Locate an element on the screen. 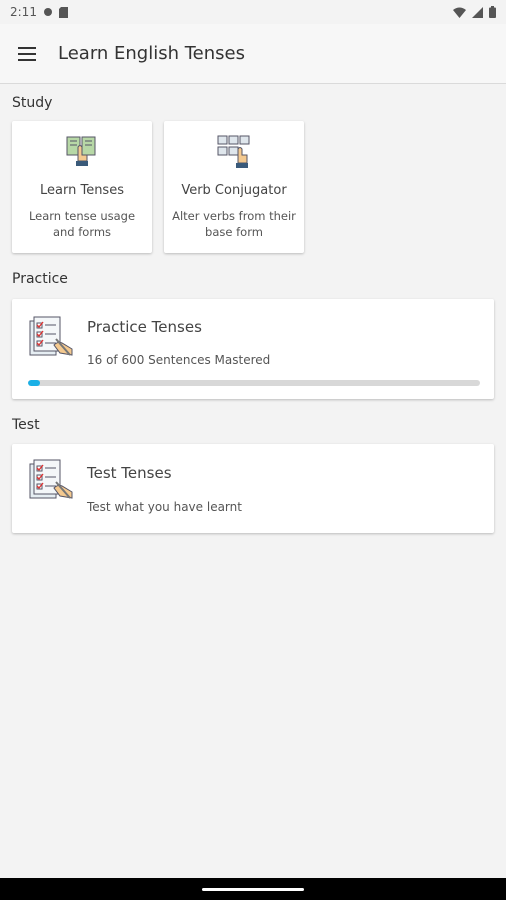 The height and width of the screenshot is (900, 506). section-label-practice: Practice is located at coordinates (40, 279).